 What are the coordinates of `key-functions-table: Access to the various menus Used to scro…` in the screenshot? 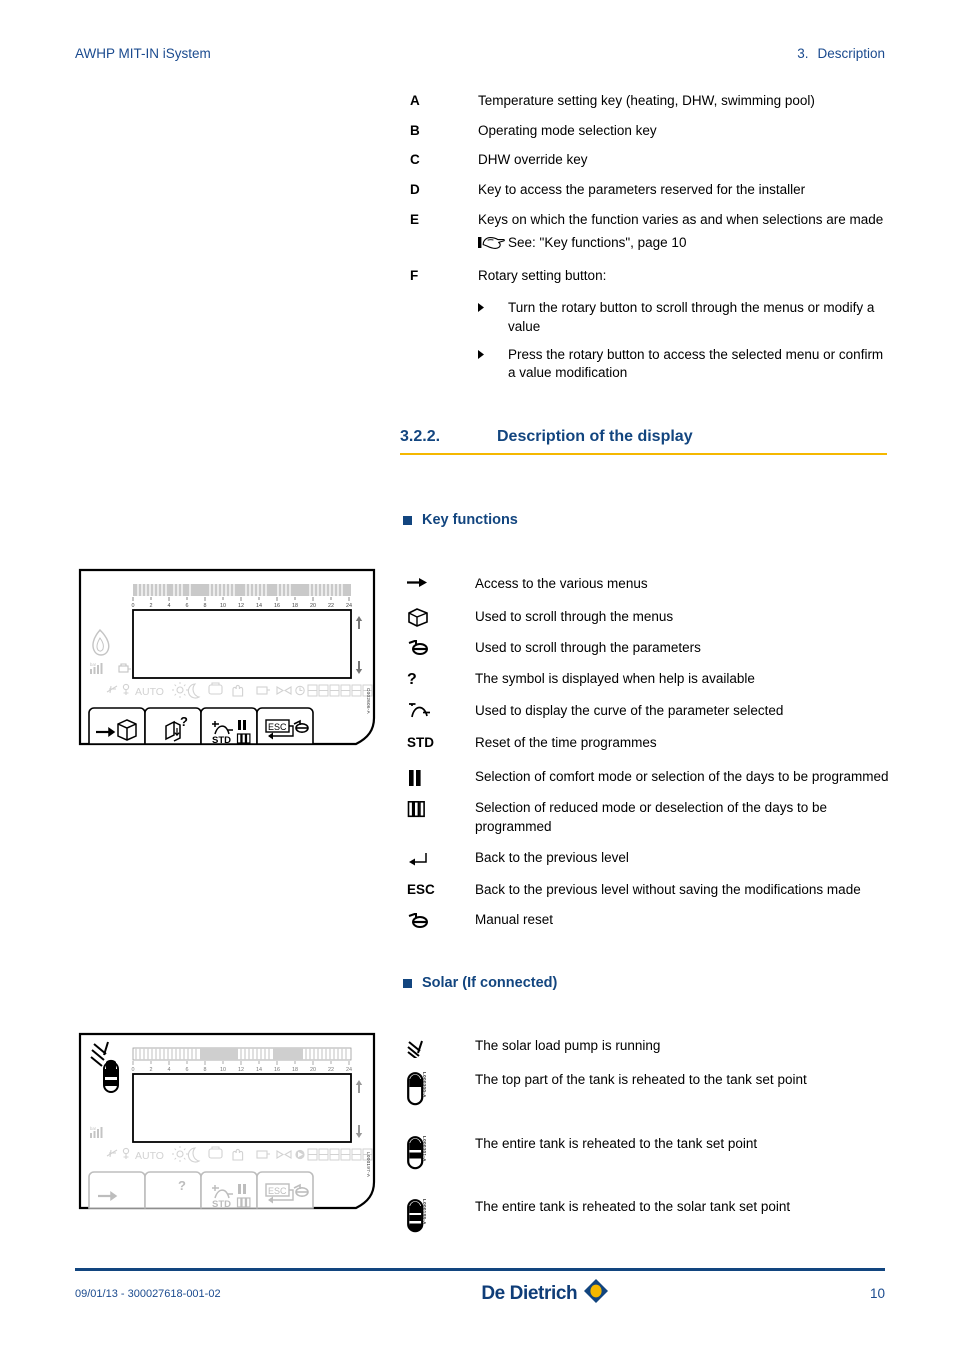 It's located at (646, 752).